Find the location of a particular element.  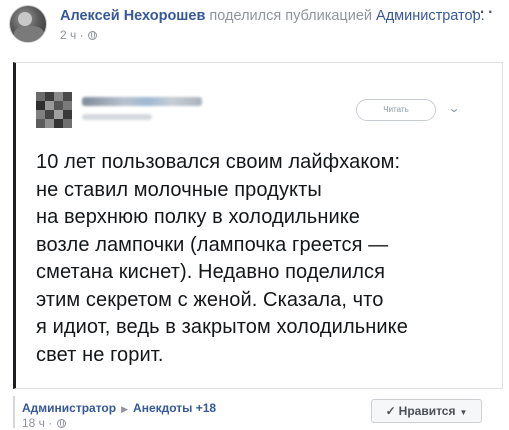

triangle-right-icon: ▶ is located at coordinates (125, 409).